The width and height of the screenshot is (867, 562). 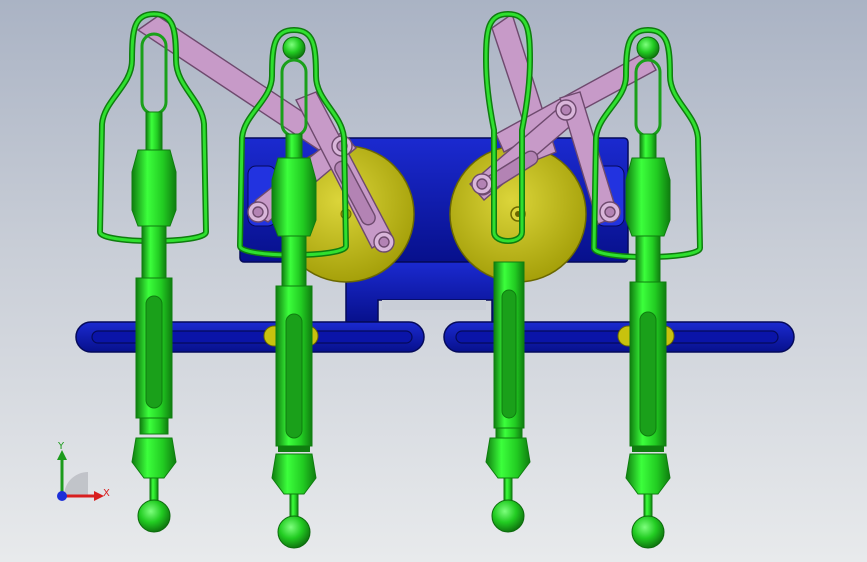 I want to click on slide-bar-left, so click(x=250, y=337).